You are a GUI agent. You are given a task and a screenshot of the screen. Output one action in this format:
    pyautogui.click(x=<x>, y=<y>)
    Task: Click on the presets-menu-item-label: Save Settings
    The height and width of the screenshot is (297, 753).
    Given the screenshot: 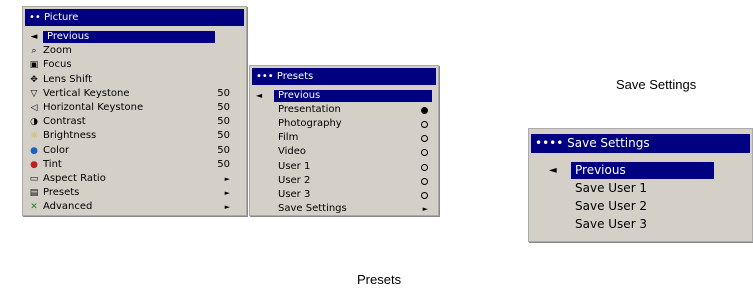 What is the action you would take?
    pyautogui.click(x=312, y=208)
    